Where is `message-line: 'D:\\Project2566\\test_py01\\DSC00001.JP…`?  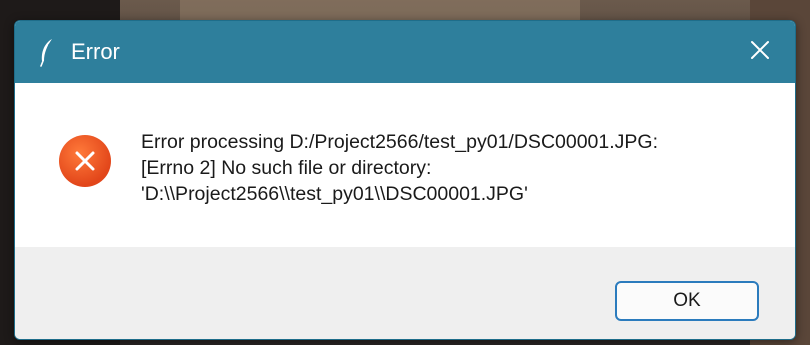 message-line: 'D:\\Project2566\\test_py01\\DSC00001.JP… is located at coordinates (334, 194).